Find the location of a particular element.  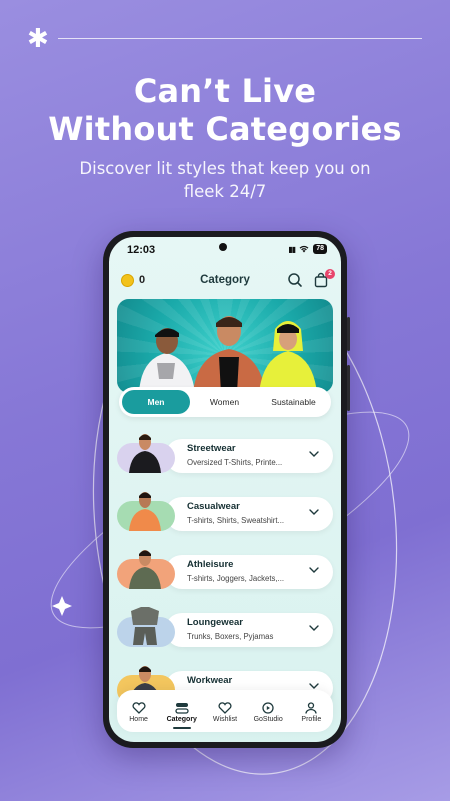

app-header: 0 Category 2 is located at coordinates (225, 281).